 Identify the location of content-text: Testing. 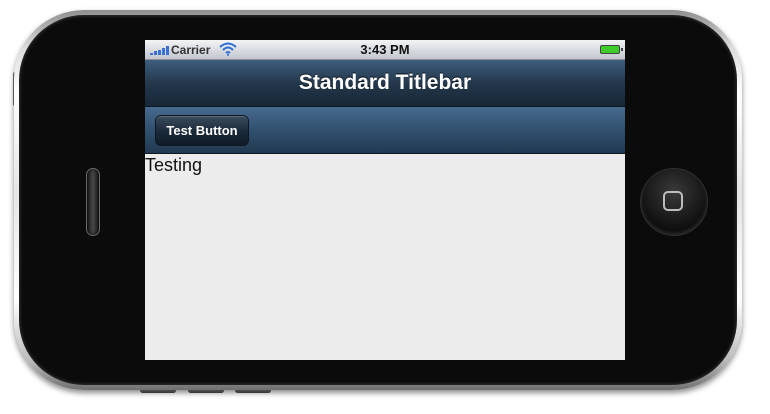
(174, 165).